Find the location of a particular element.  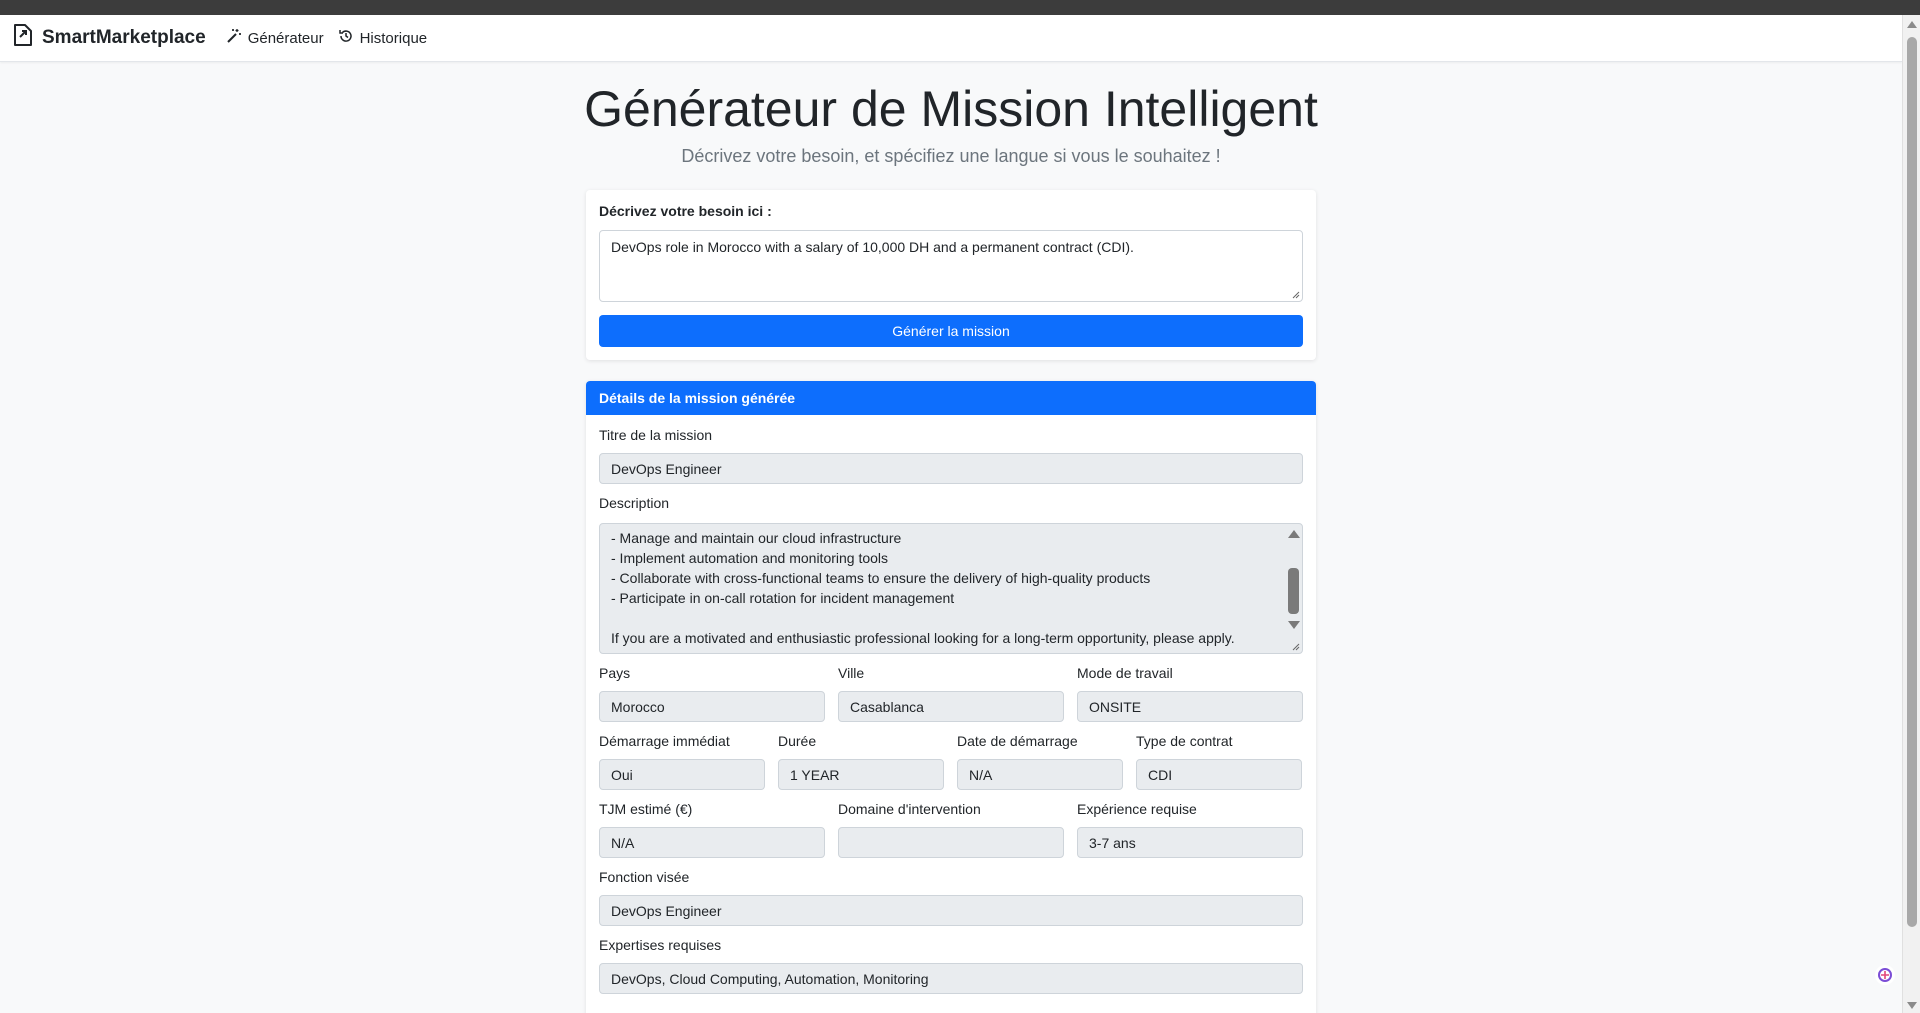

brand: SmartMarketplace is located at coordinates (109, 38).